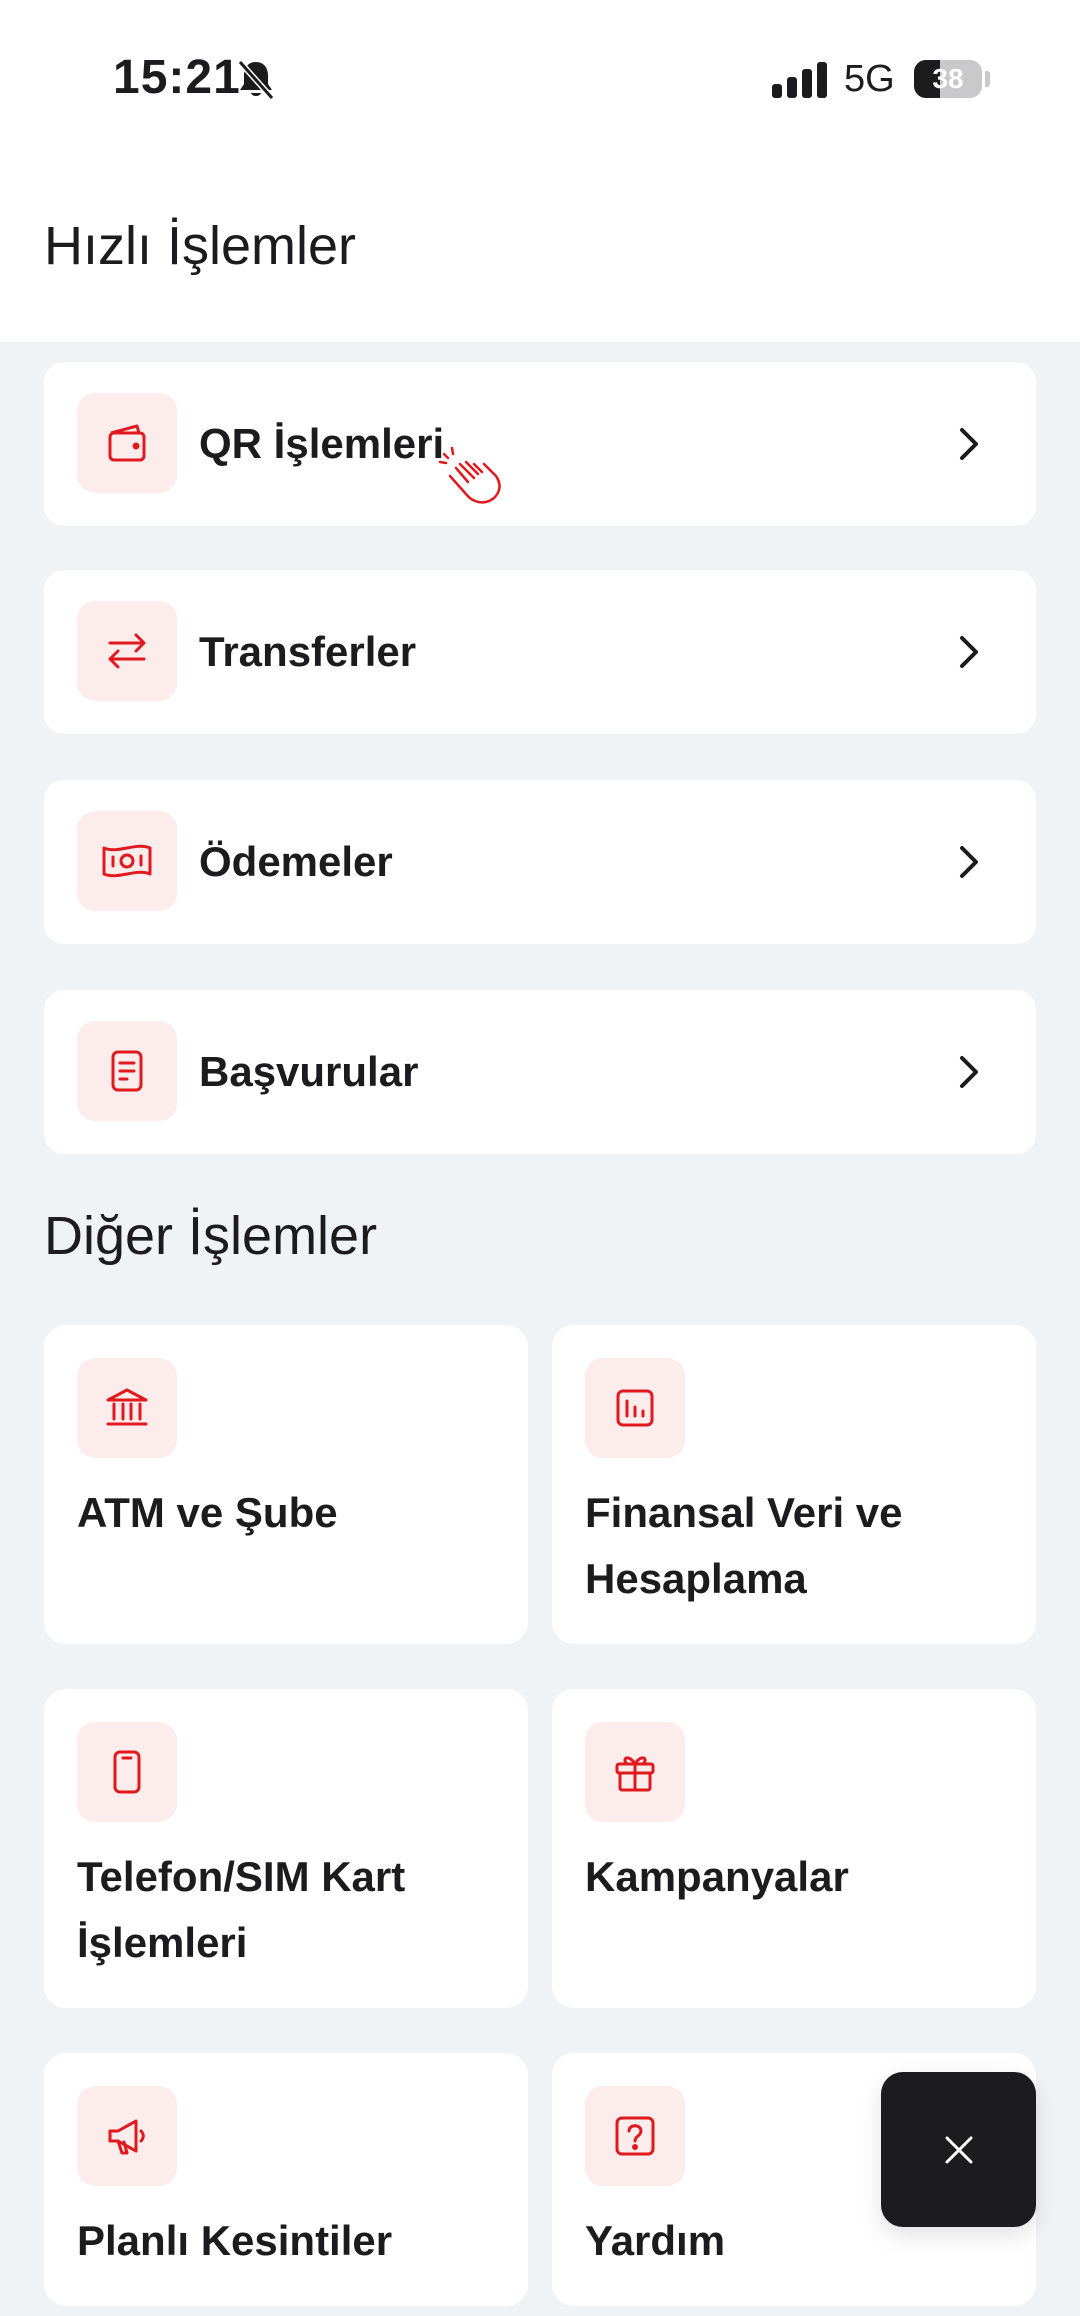 Image resolution: width=1080 pixels, height=2316 pixels. What do you see at coordinates (540, 1072) in the screenshot?
I see `quick-action-applications: Başvurular` at bounding box center [540, 1072].